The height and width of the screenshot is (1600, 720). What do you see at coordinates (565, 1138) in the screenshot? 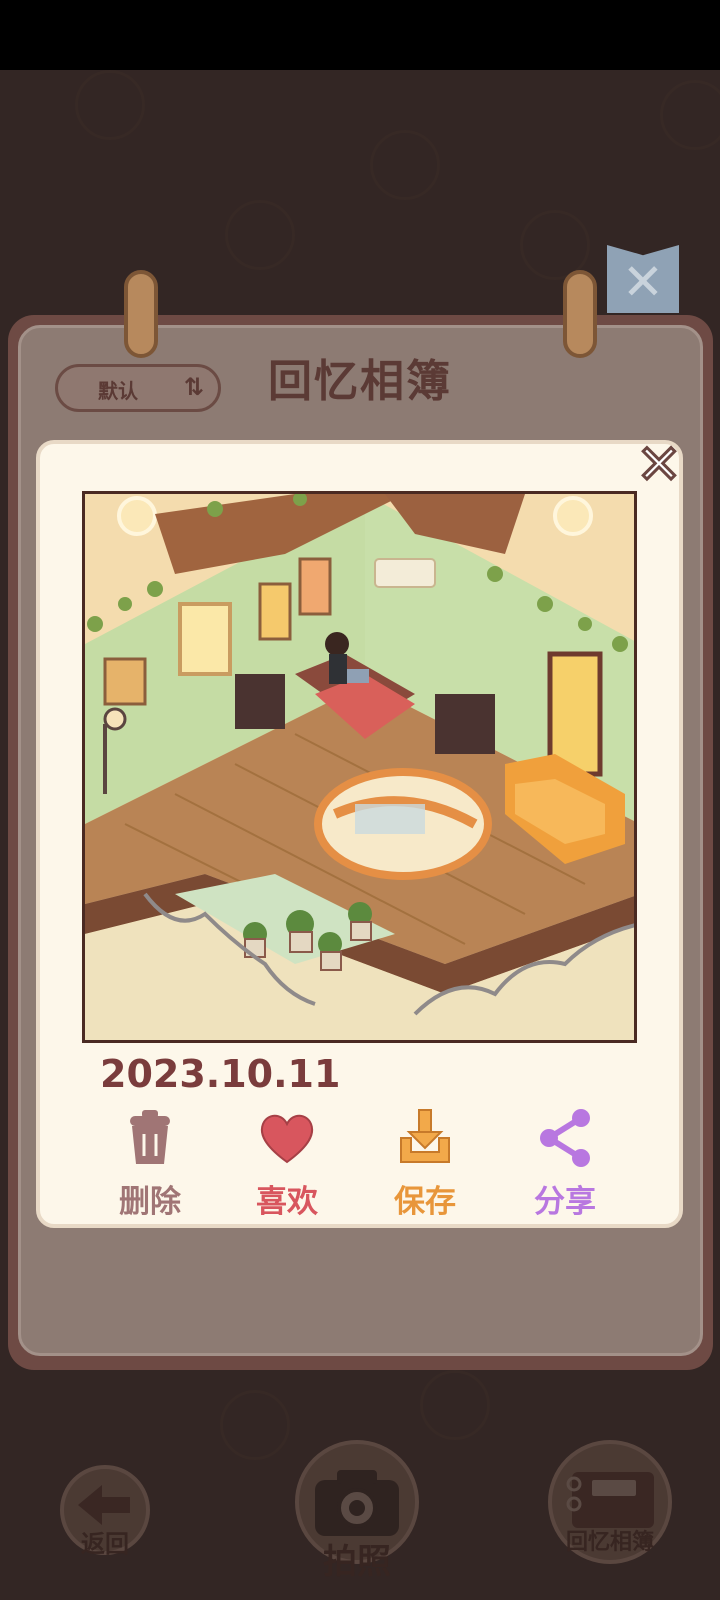
I see `share-icon` at bounding box center [565, 1138].